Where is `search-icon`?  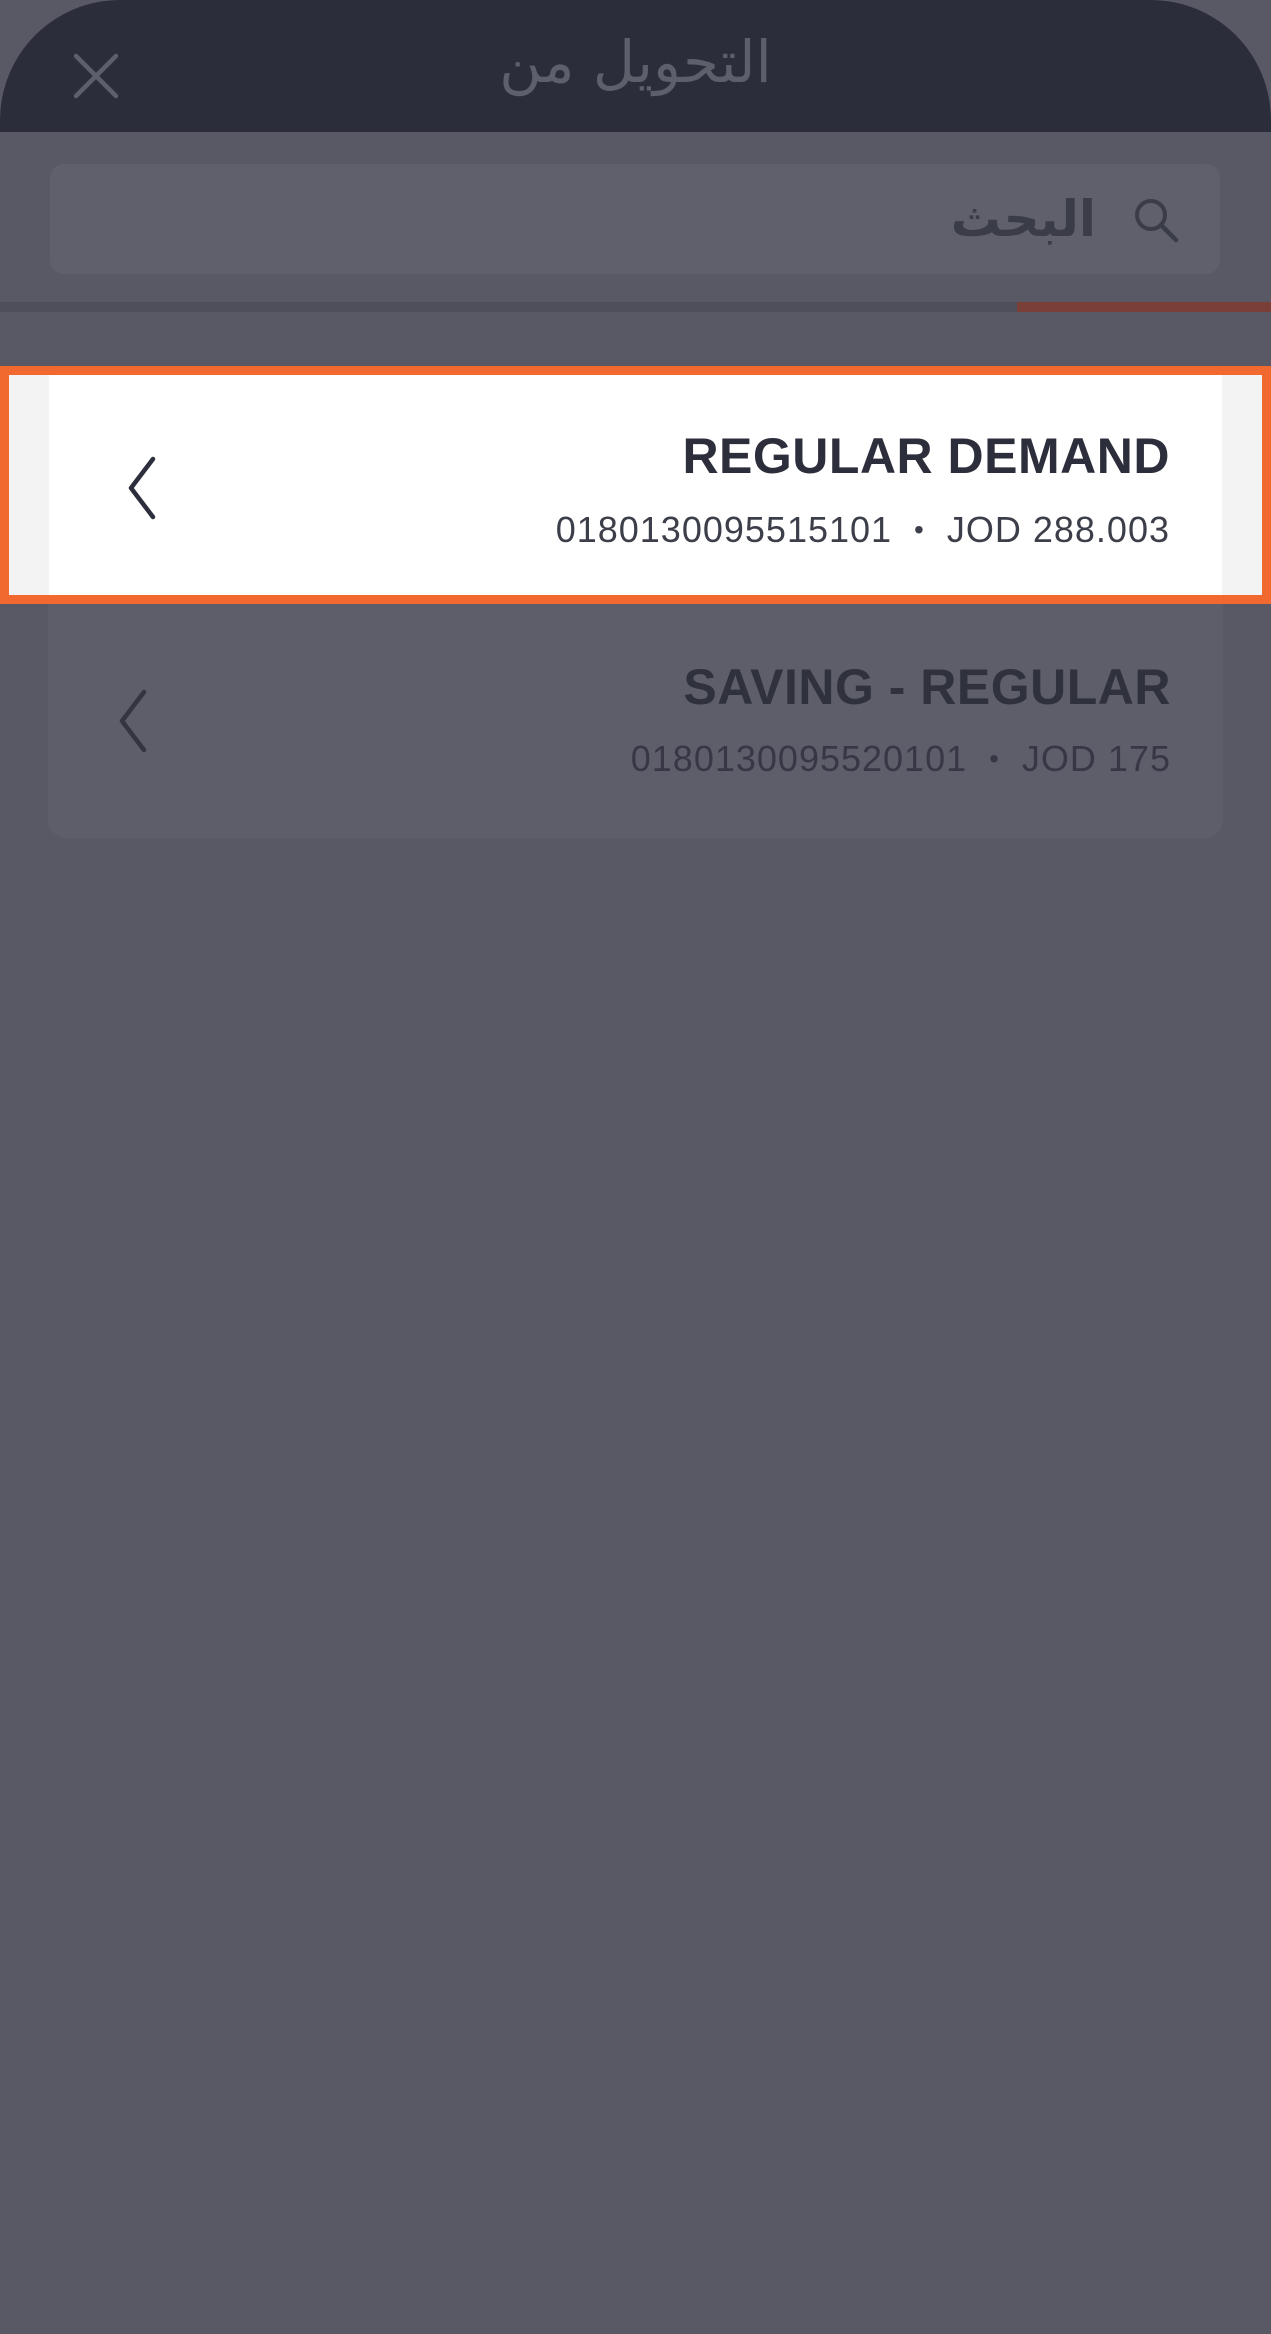
search-icon is located at coordinates (1157, 221).